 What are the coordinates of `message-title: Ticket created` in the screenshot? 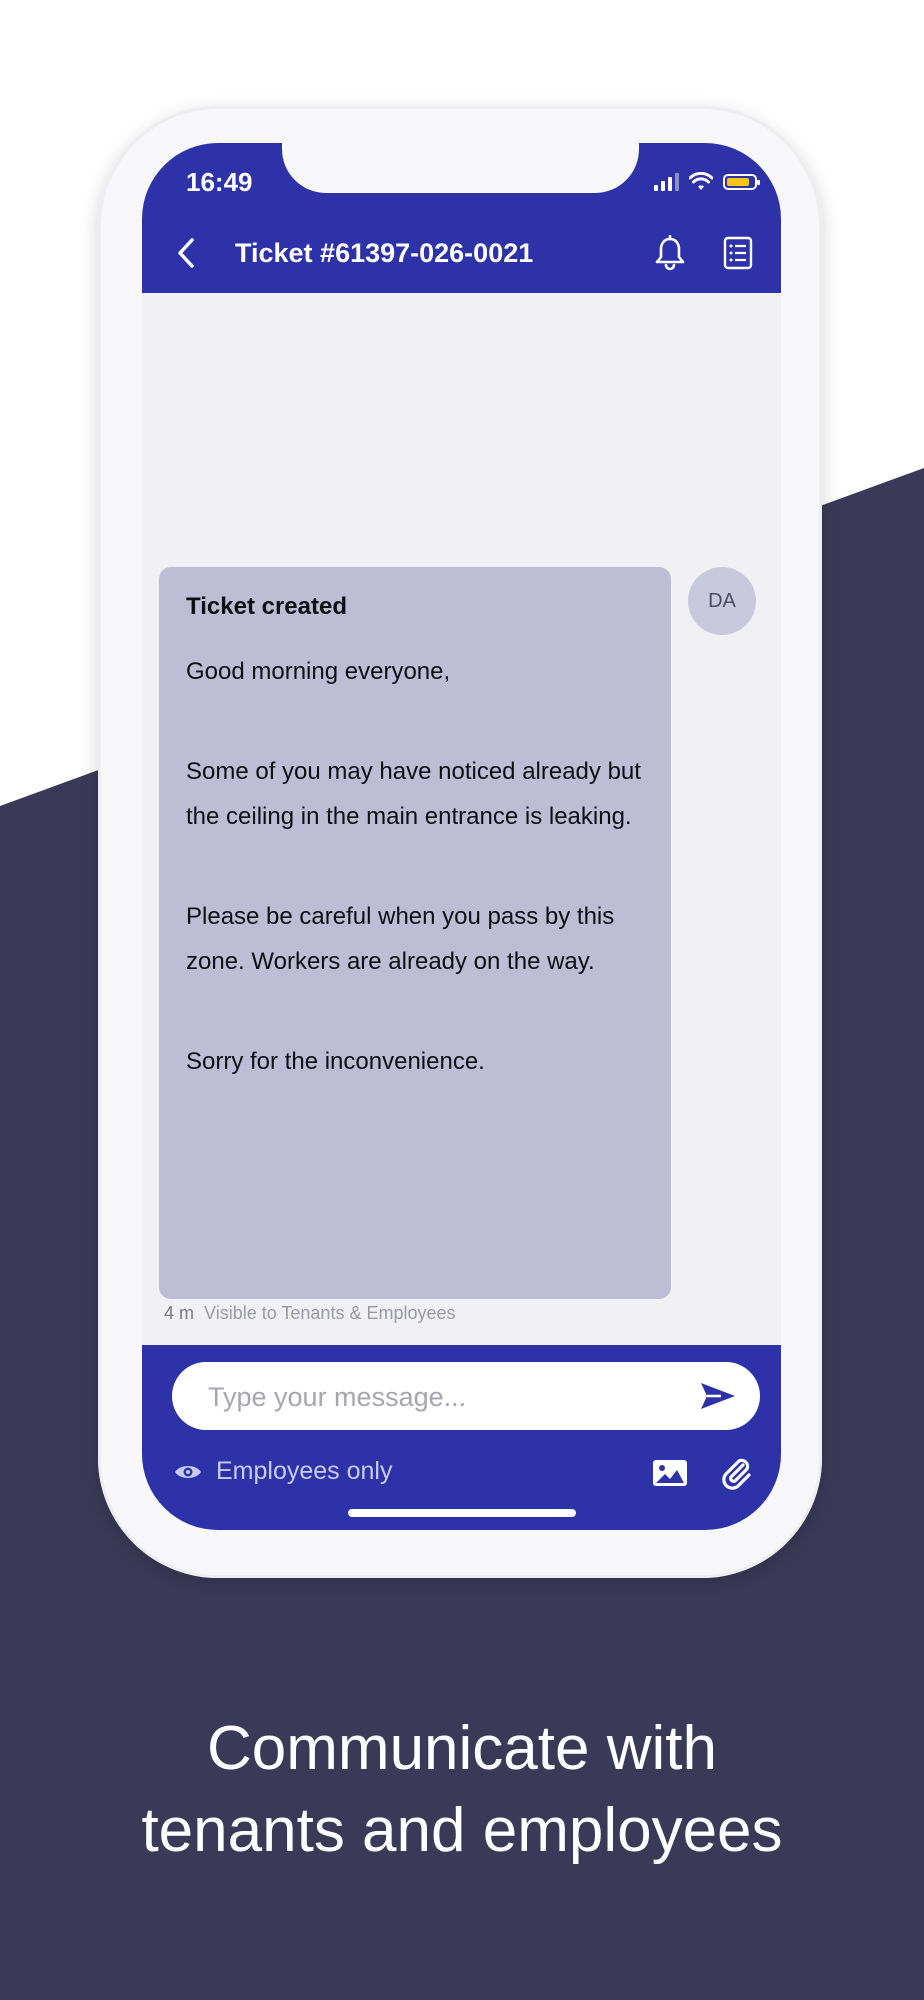 It's located at (266, 606).